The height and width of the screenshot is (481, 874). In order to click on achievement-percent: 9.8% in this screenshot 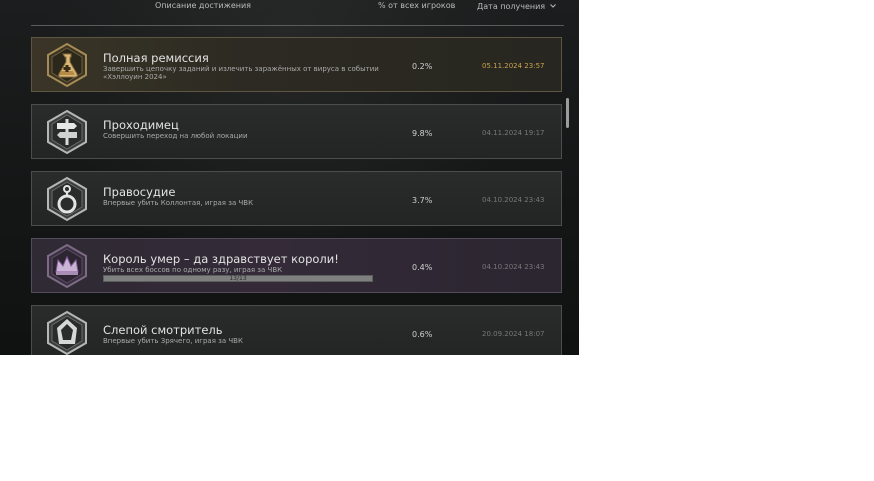, I will do `click(422, 133)`.